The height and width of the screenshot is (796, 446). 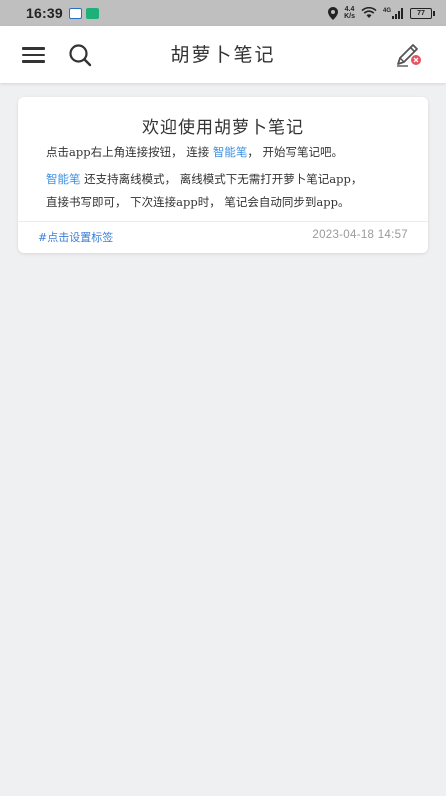 I want to click on note-line-1-end: ， 开始写笔记吧。, so click(x=295, y=152).